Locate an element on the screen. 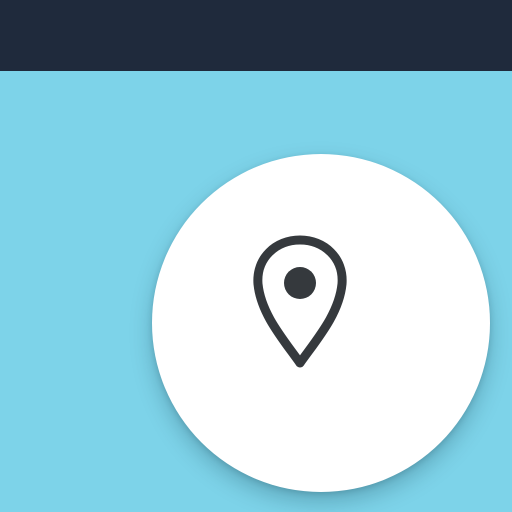 Image resolution: width=512 pixels, height=512 pixels. map-pin-icon is located at coordinates (300, 304).